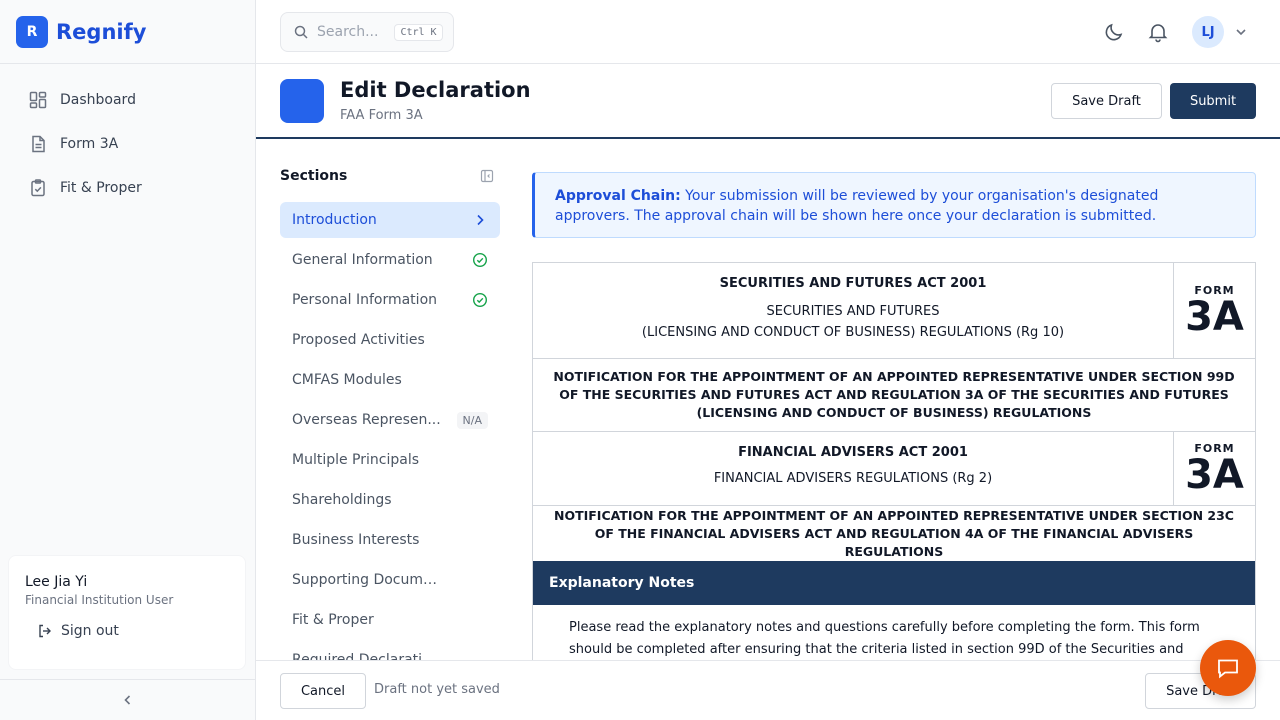 Image resolution: width=1280 pixels, height=720 pixels. What do you see at coordinates (101, 188) in the screenshot?
I see `sidebar-item-label: Fit & Proper` at bounding box center [101, 188].